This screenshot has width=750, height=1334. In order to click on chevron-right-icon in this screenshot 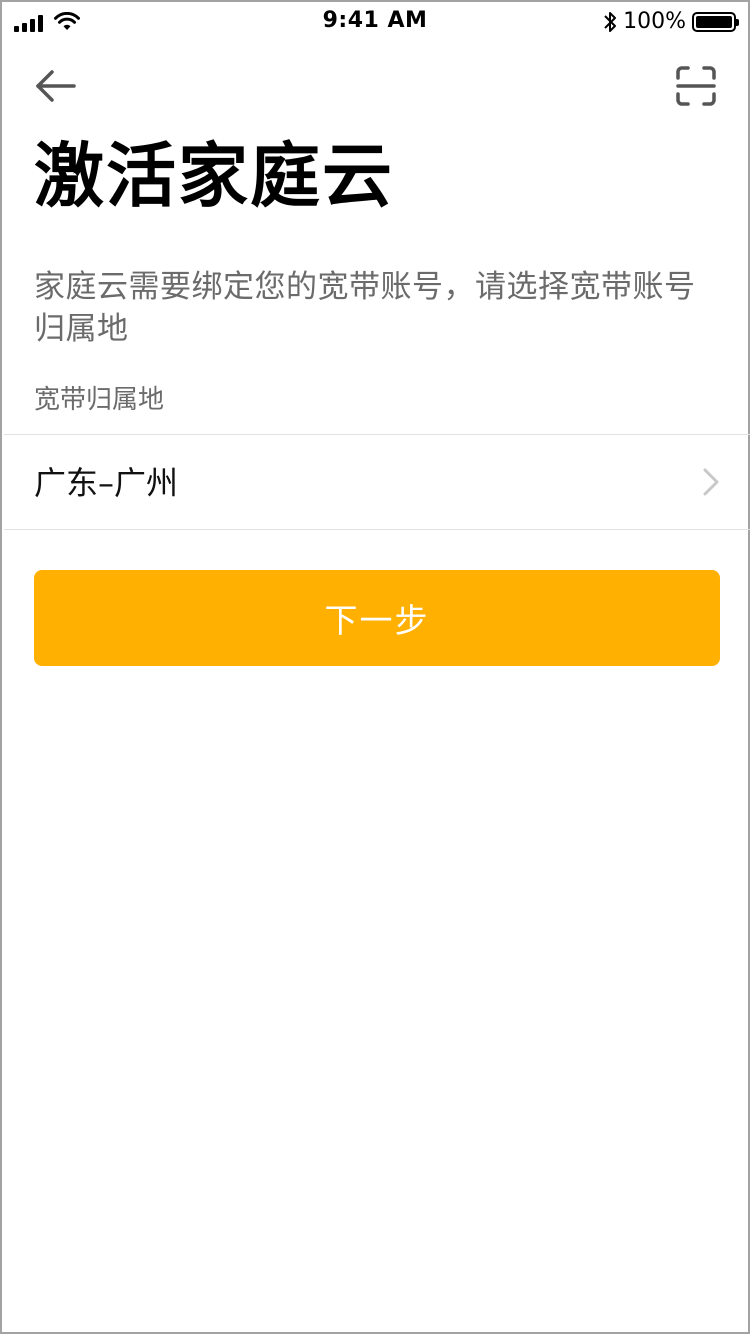, I will do `click(711, 482)`.